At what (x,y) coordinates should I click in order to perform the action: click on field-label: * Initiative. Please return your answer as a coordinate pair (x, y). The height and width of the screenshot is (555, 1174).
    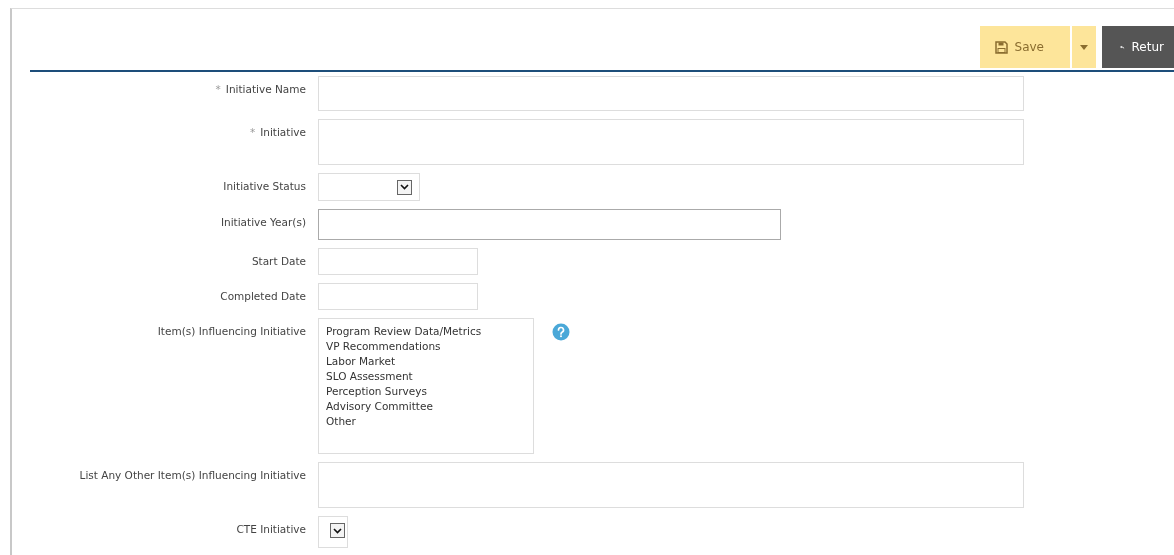
    Looking at the image, I should click on (277, 132).